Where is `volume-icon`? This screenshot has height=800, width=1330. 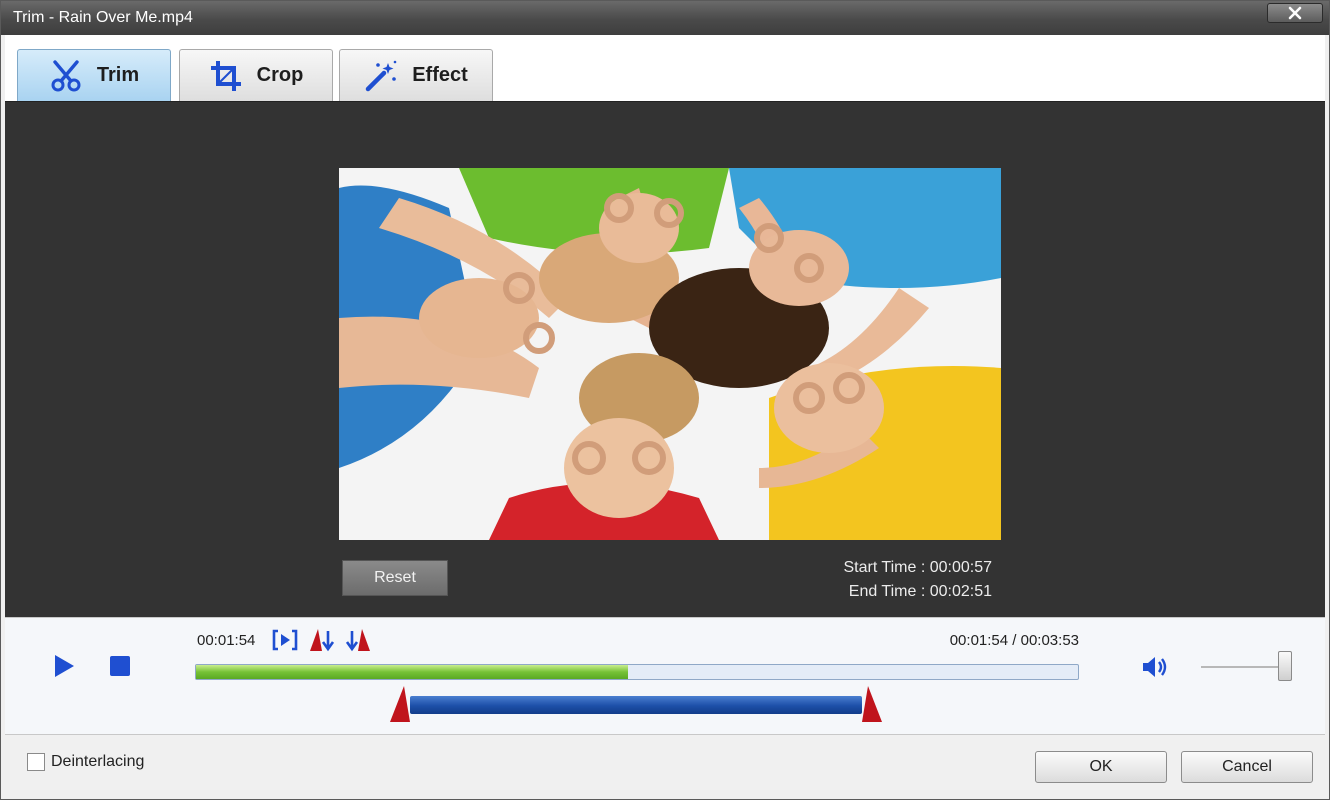 volume-icon is located at coordinates (1155, 667).